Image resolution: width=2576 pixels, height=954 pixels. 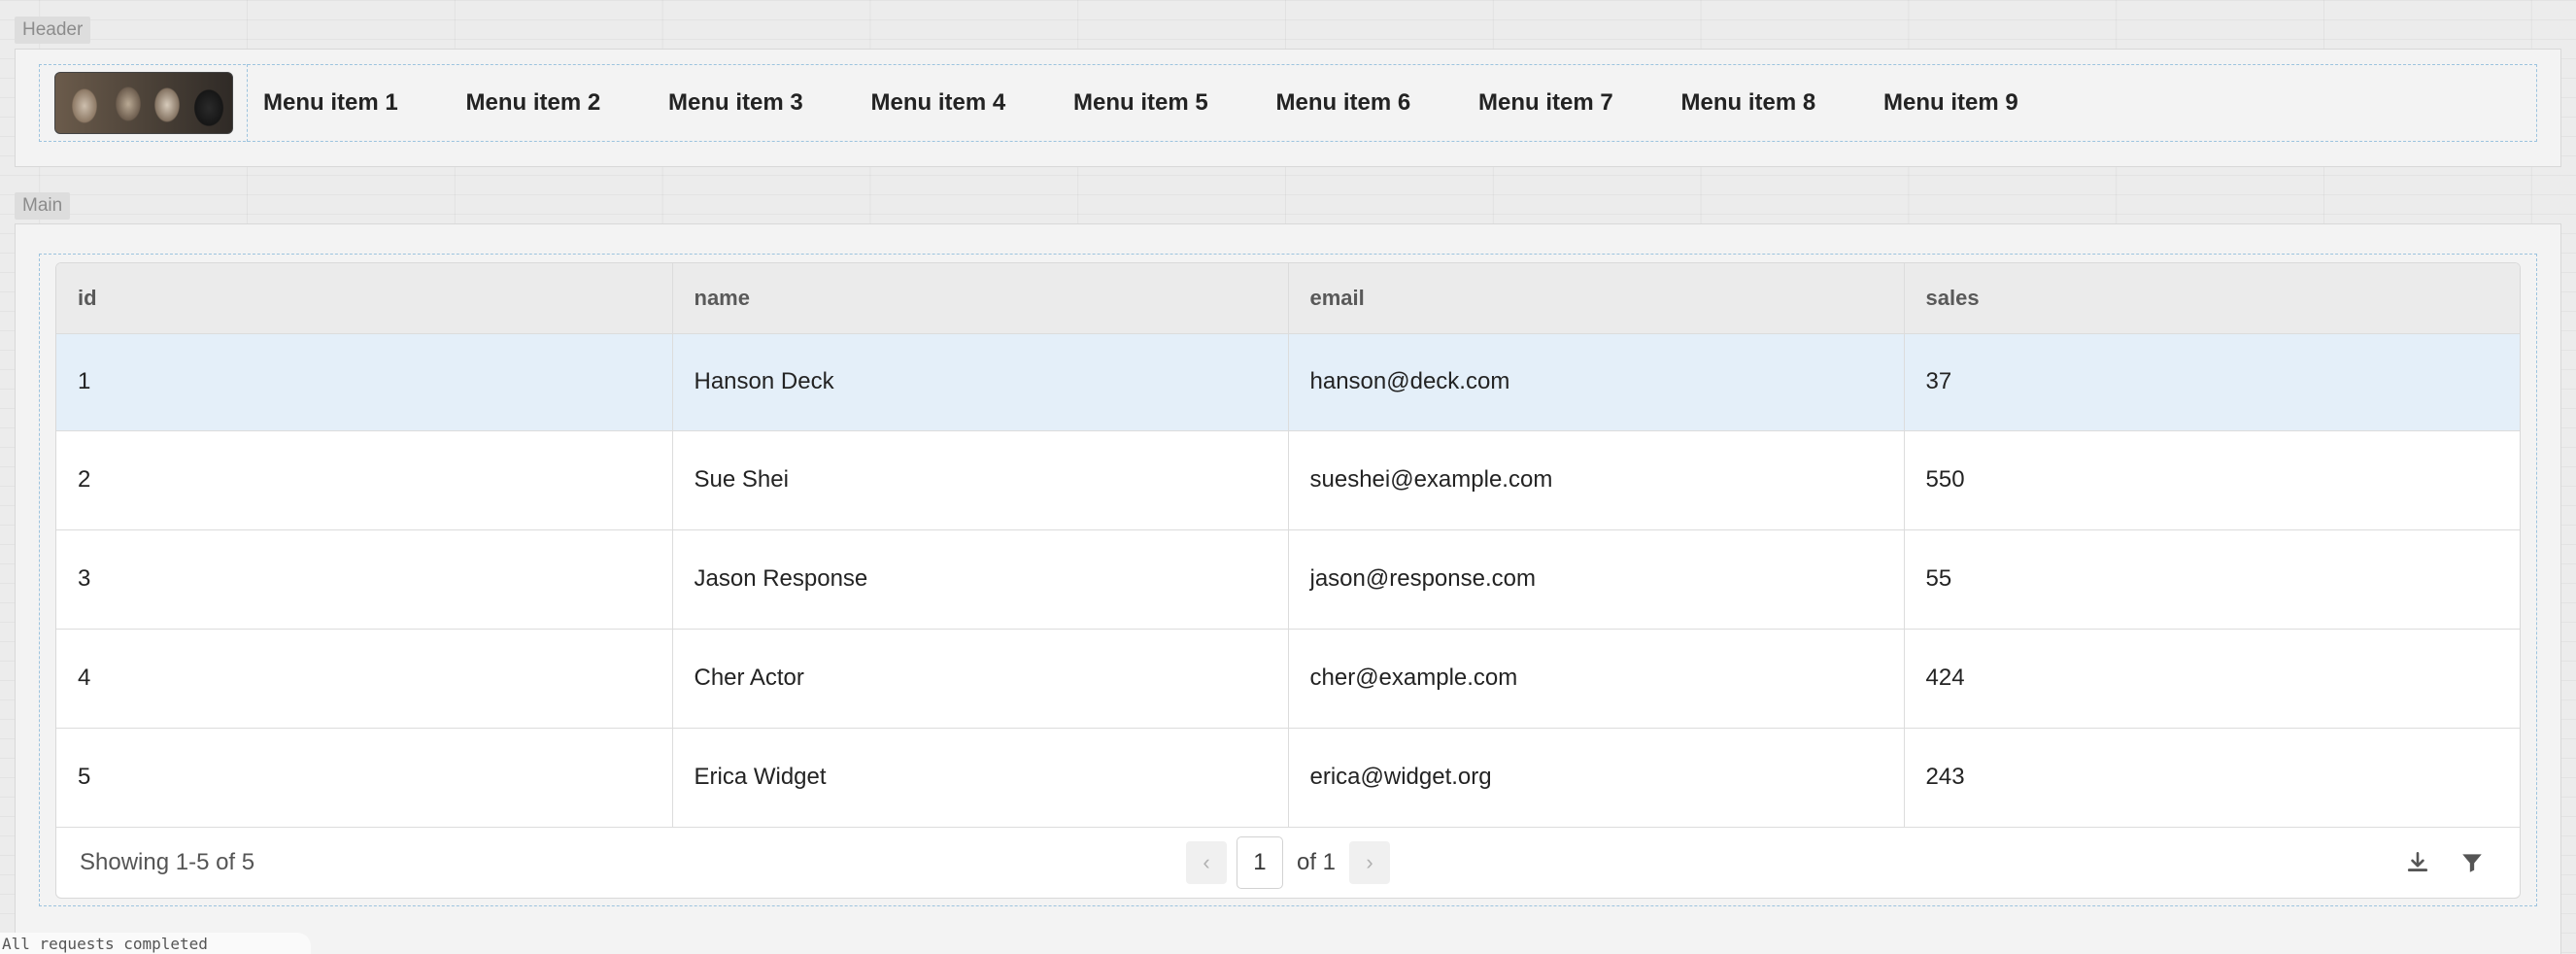 I want to click on cell-name: Erica Widget, so click(x=980, y=778).